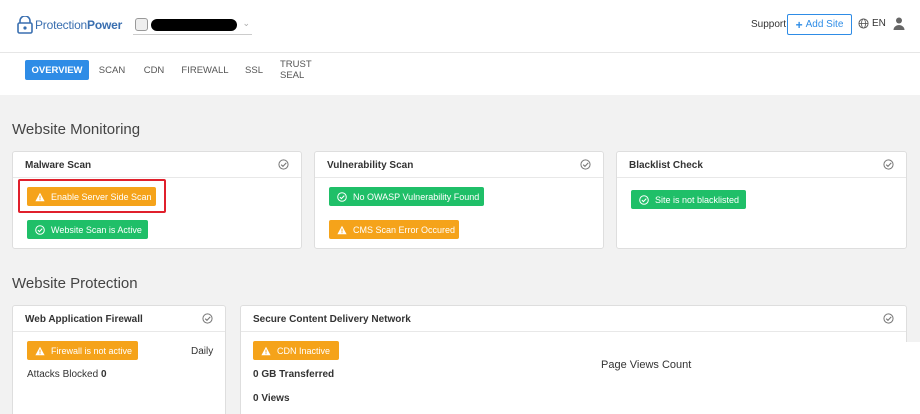 The image size is (920, 414). I want to click on card-header: Malware Scan, so click(157, 165).